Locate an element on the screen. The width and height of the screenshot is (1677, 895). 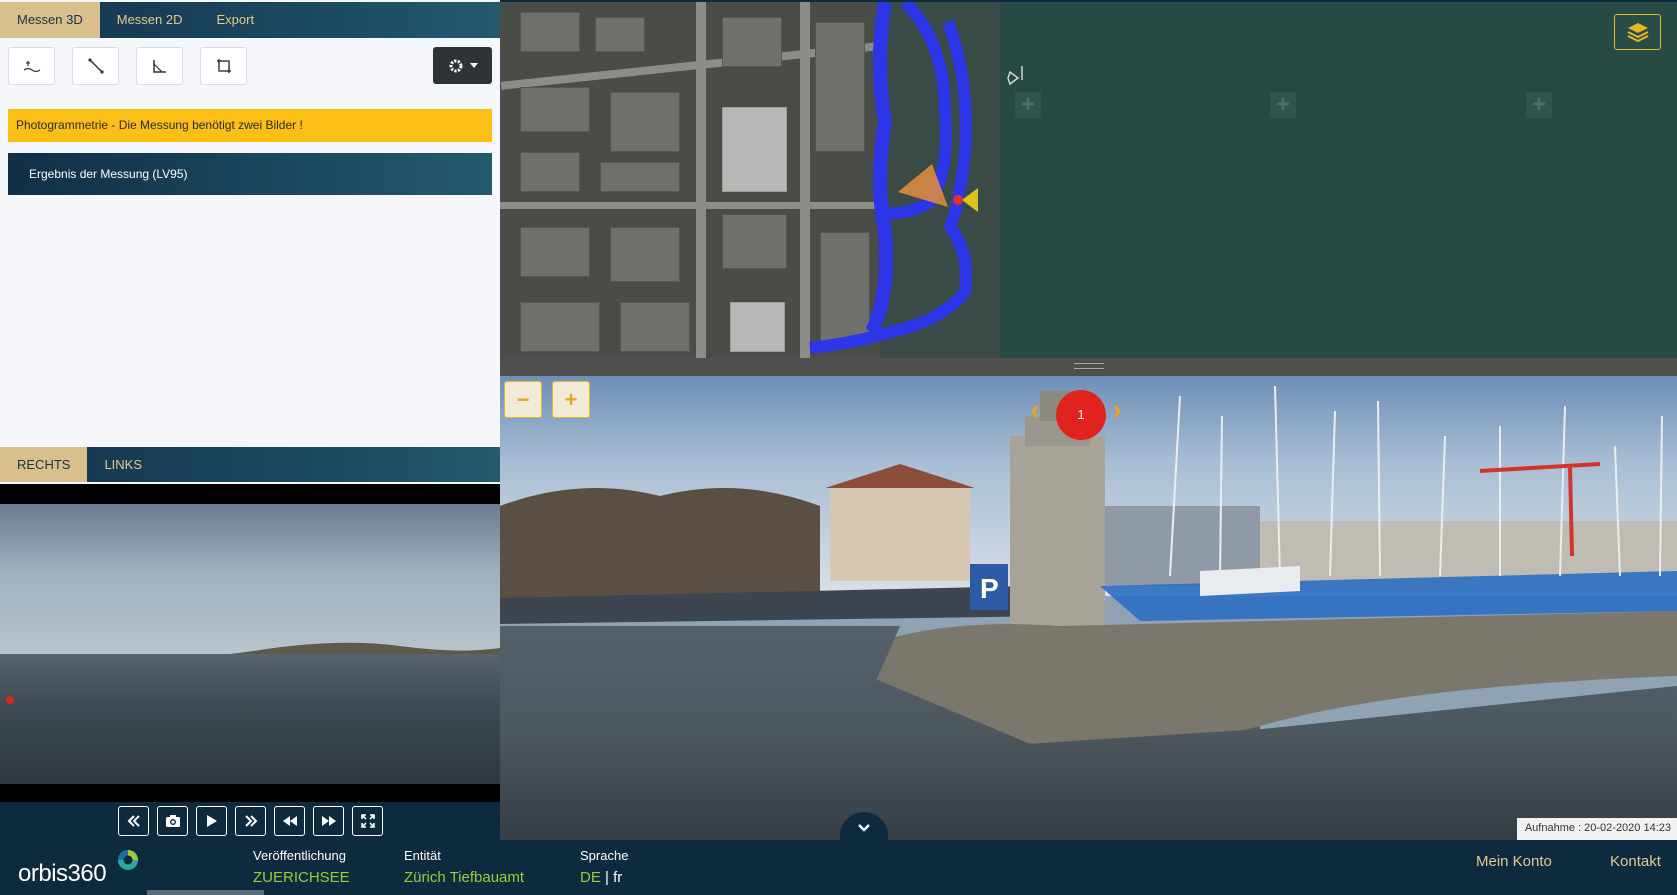
measure-toolbar is located at coordinates (127, 66).